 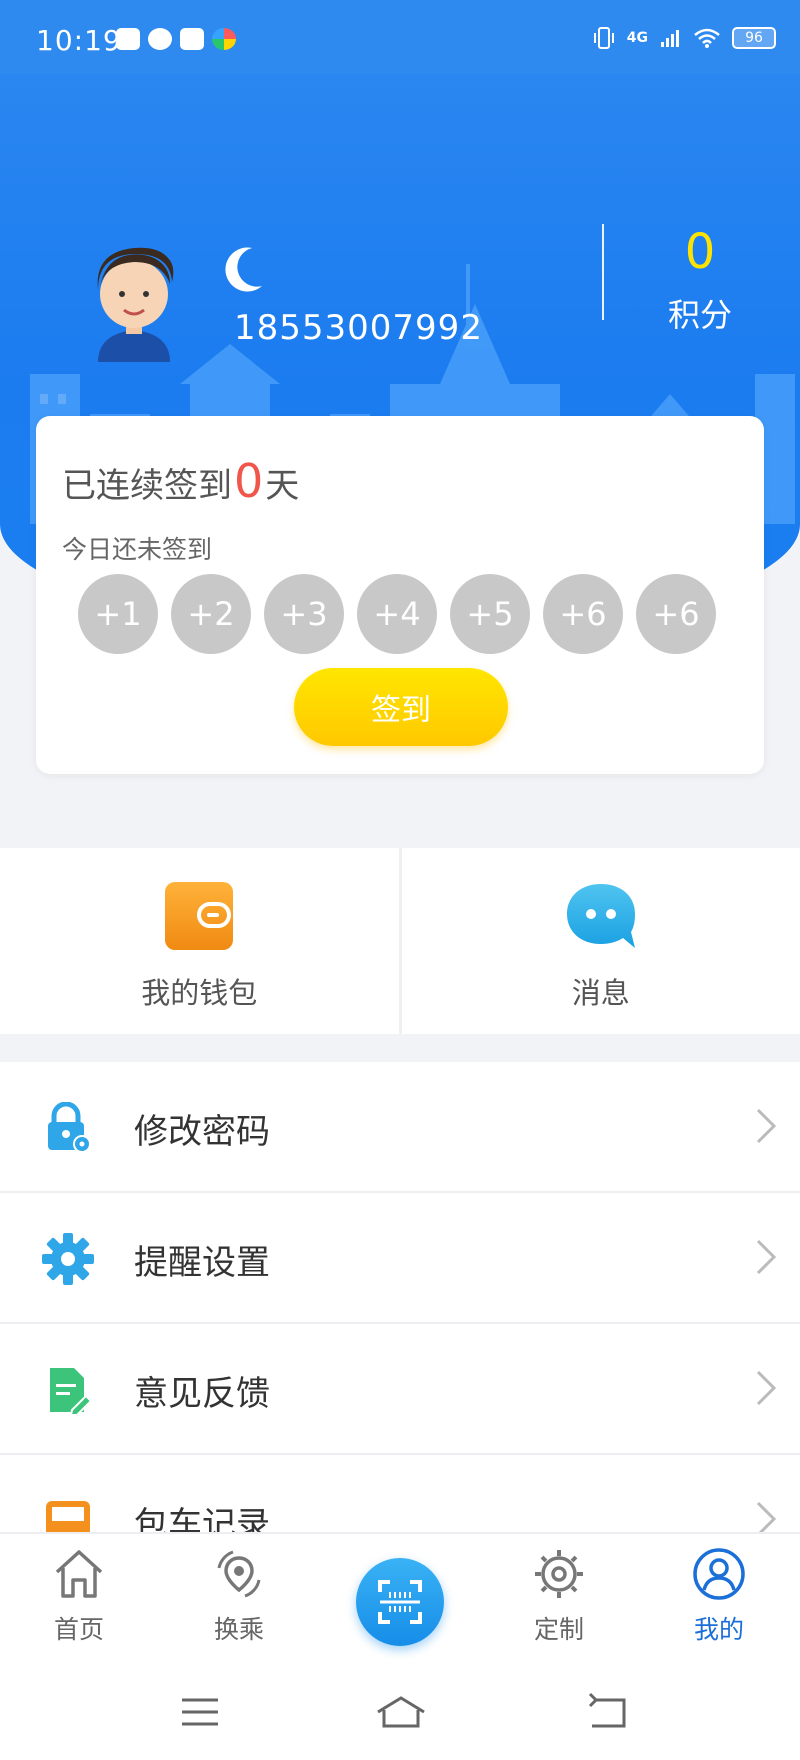 I want to click on custom-gear-icon, so click(x=559, y=1574).